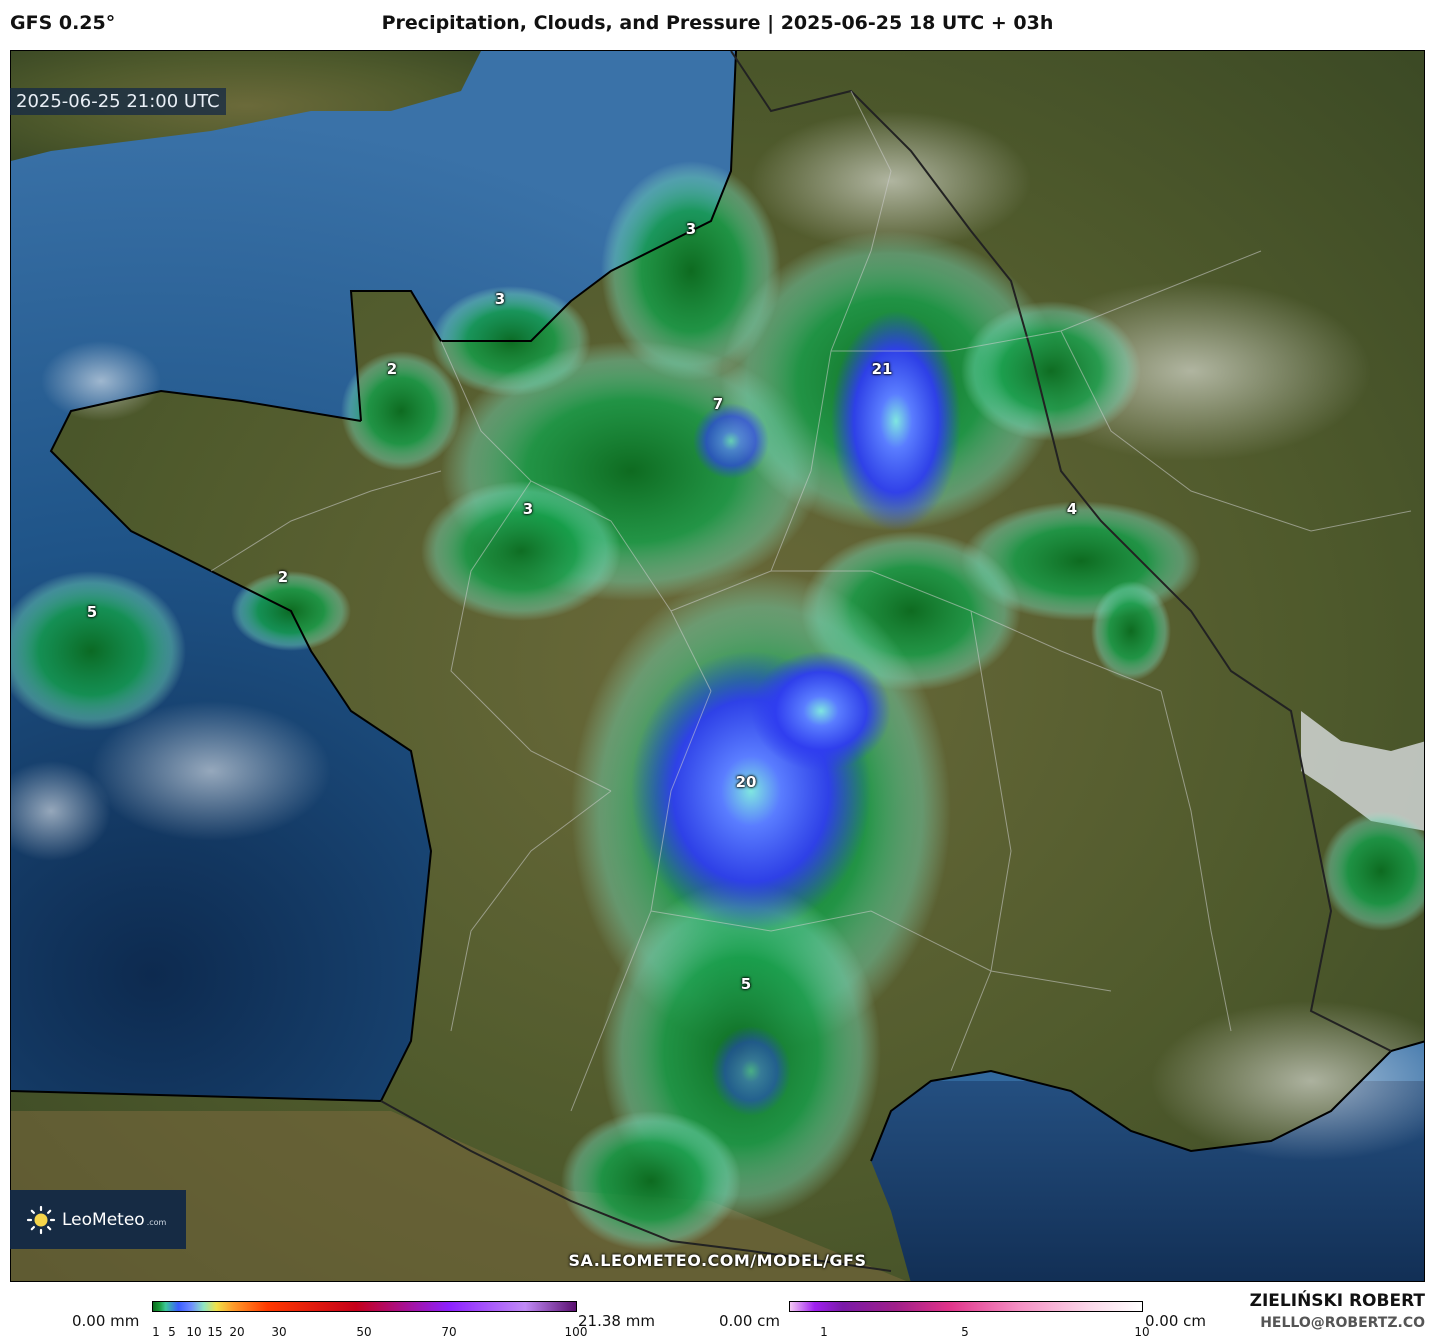 The width and height of the screenshot is (1435, 1339). What do you see at coordinates (156, 1332) in the screenshot?
I see `precip-tick: 1` at bounding box center [156, 1332].